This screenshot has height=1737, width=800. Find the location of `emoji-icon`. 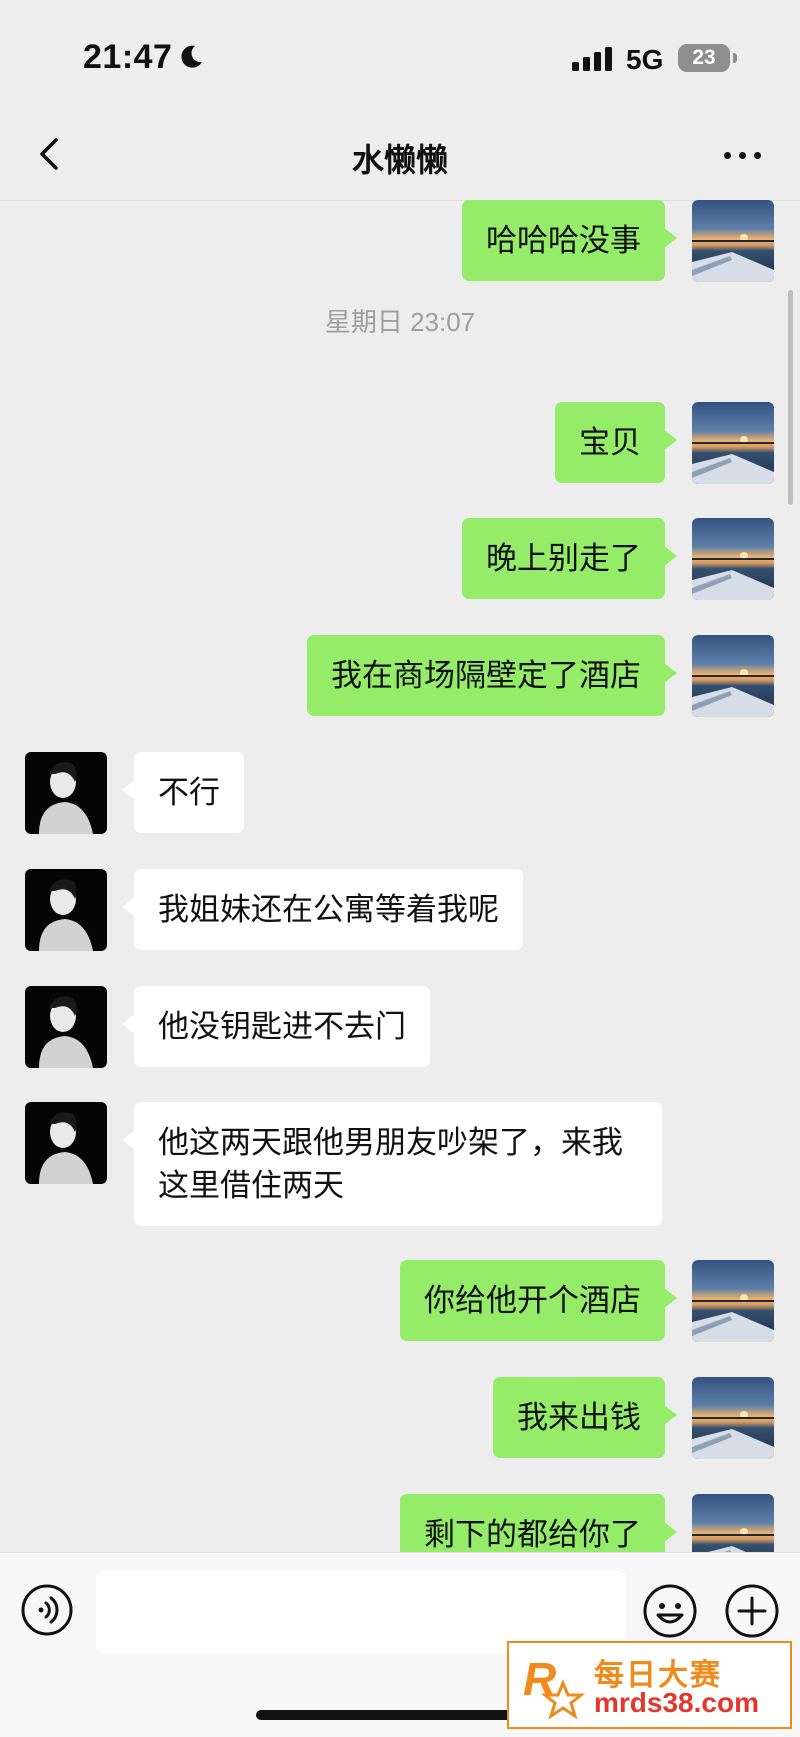

emoji-icon is located at coordinates (670, 1611).